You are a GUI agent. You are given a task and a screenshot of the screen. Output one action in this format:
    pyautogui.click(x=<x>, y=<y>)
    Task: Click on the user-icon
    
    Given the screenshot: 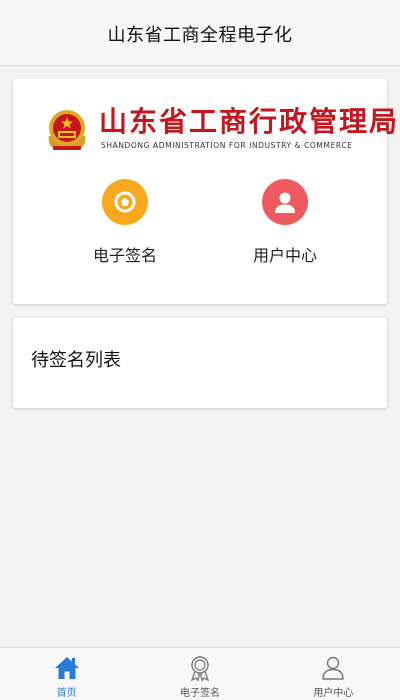 What is the action you would take?
    pyautogui.click(x=285, y=202)
    